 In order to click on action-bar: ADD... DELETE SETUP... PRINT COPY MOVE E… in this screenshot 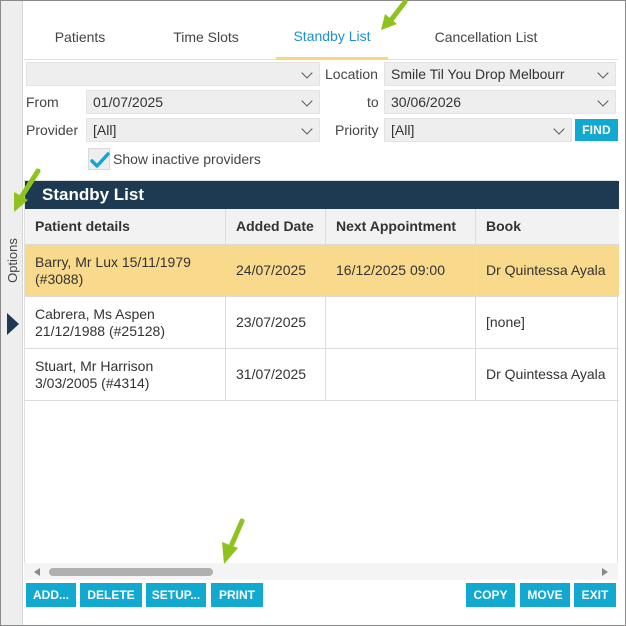, I will do `click(324, 596)`.